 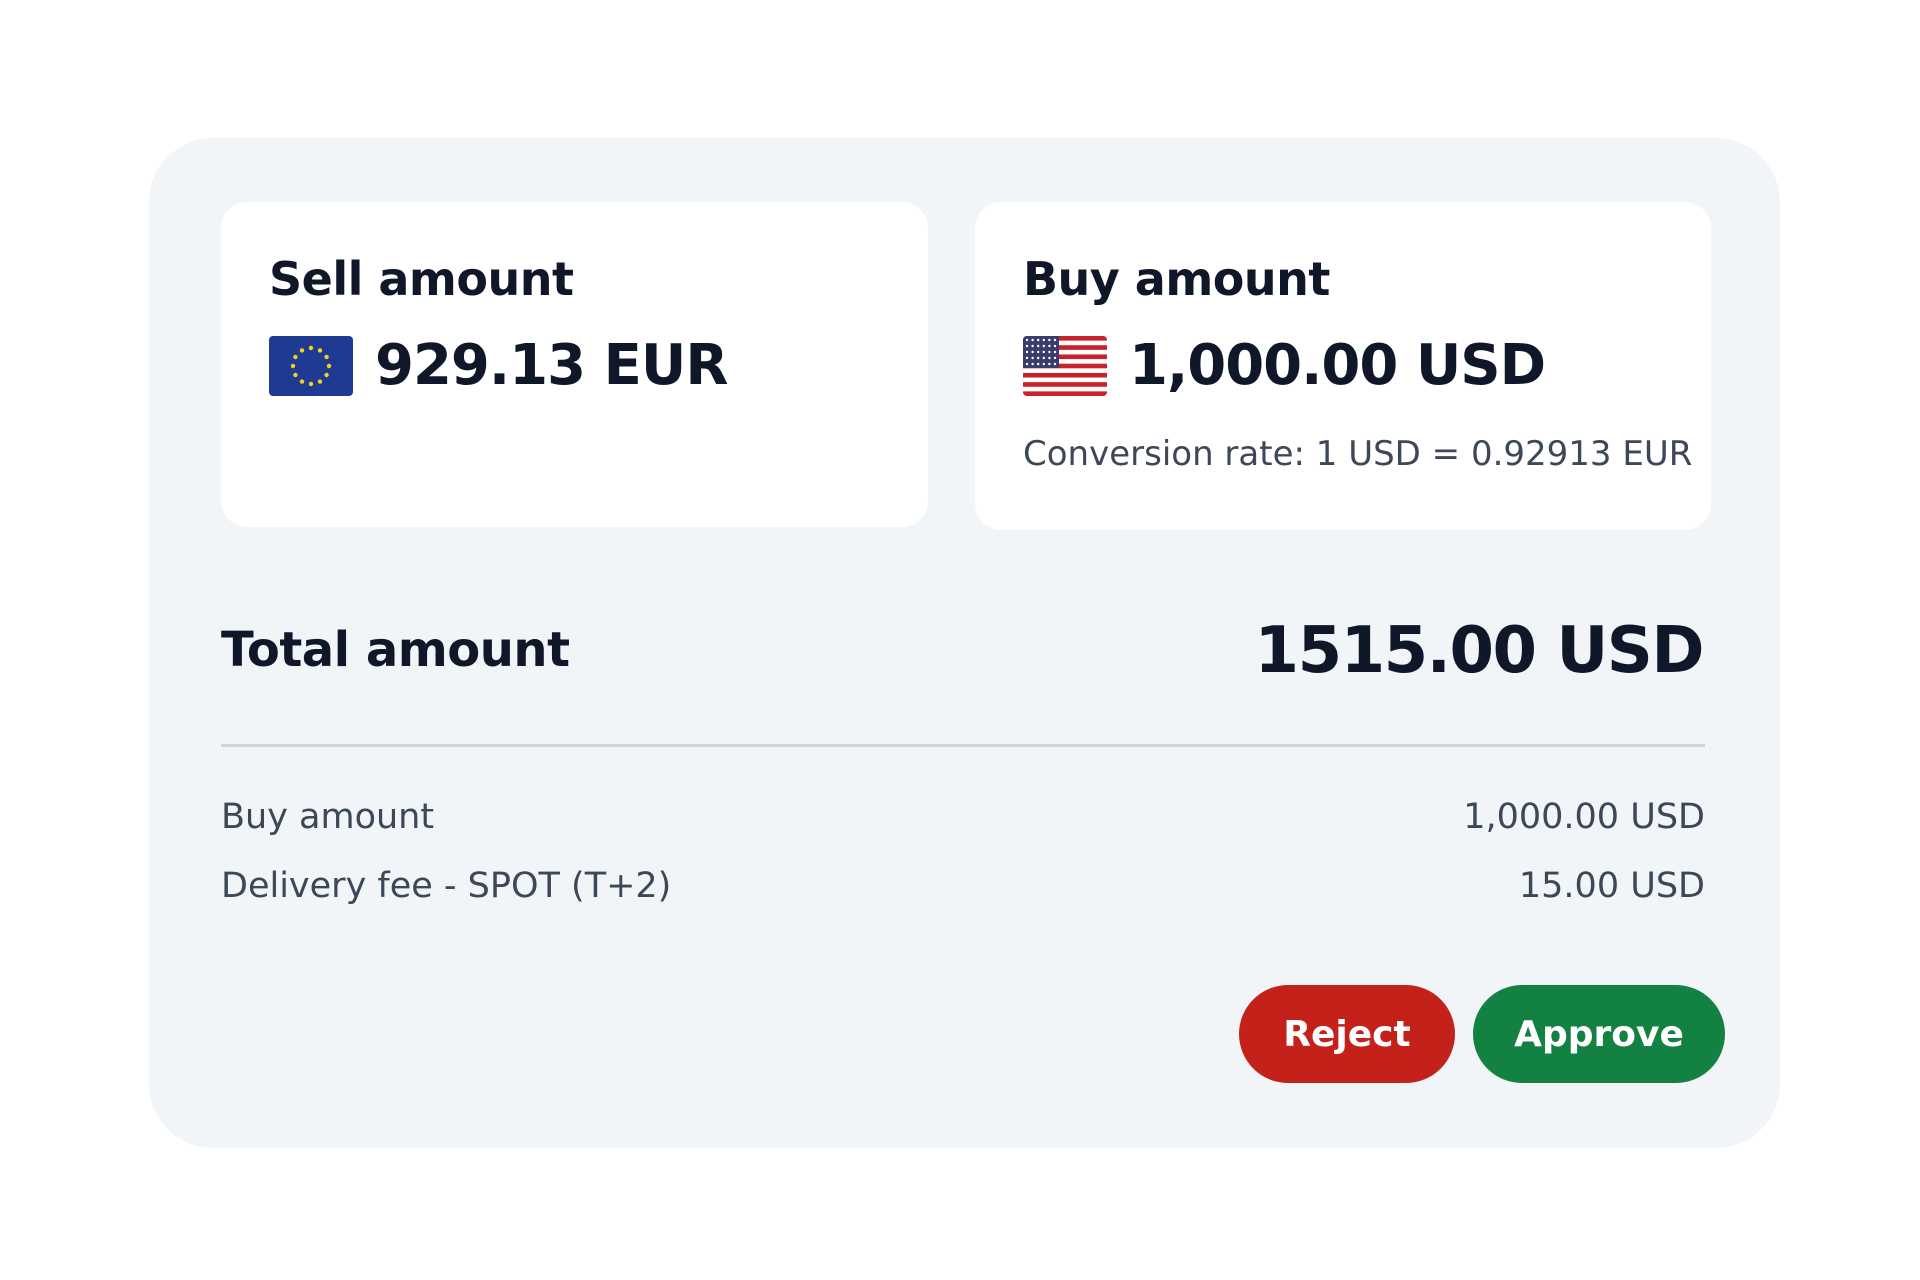 What do you see at coordinates (1599, 1034) in the screenshot?
I see `approve-button: Approve` at bounding box center [1599, 1034].